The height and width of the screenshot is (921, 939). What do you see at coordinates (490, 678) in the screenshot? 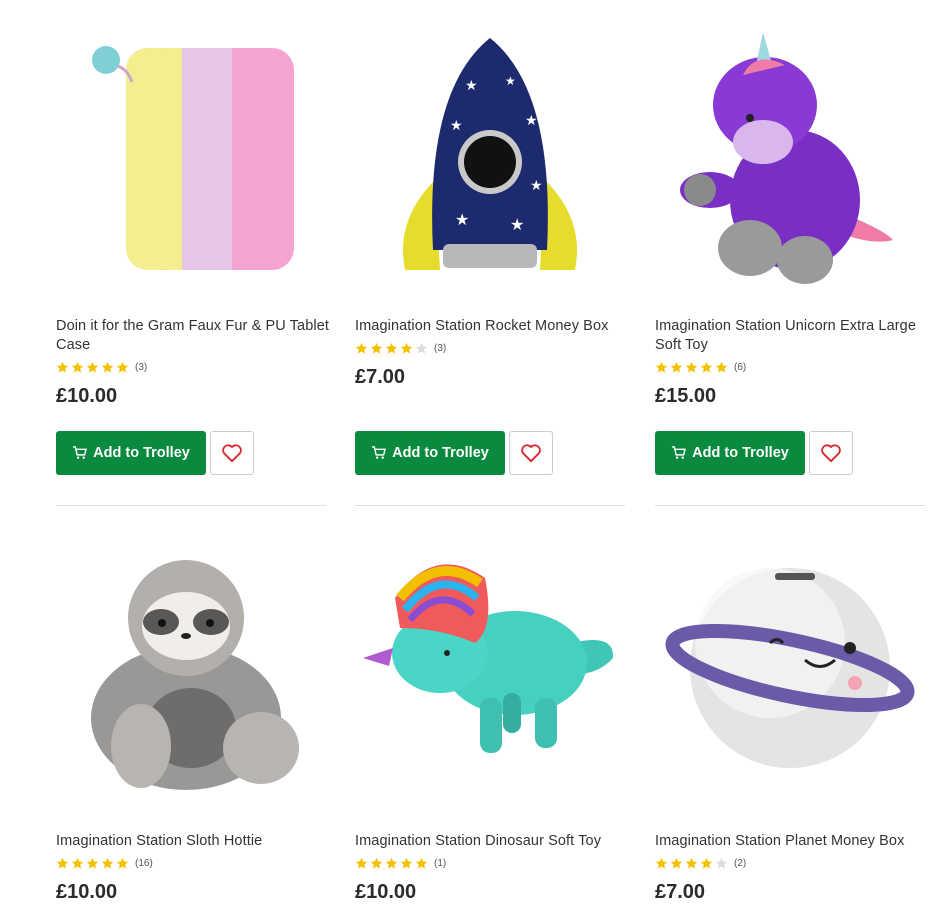
I see `product-image-dinosaur-soft-toy` at bounding box center [490, 678].